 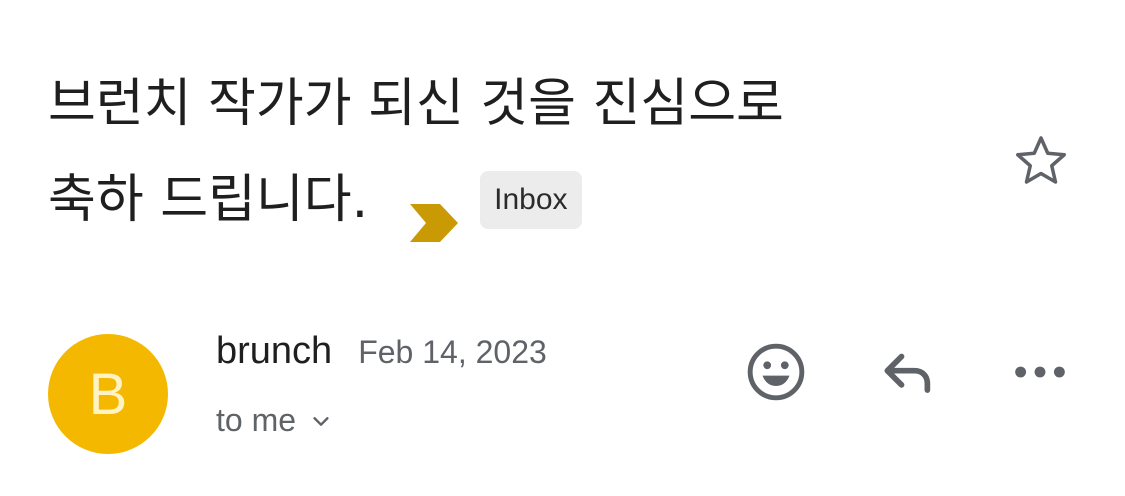 I want to click on recipient-label: to me, so click(x=256, y=420).